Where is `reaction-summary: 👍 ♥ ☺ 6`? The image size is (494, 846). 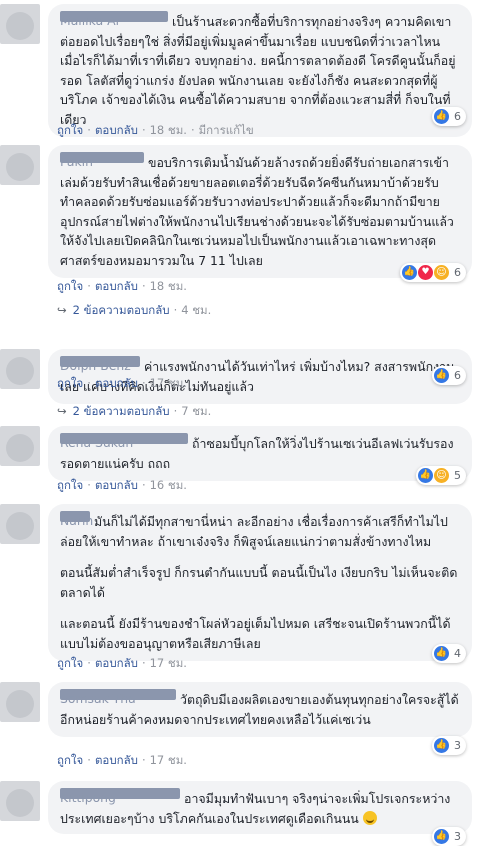 reaction-summary: 👍 ♥ ☺ 6 is located at coordinates (433, 272).